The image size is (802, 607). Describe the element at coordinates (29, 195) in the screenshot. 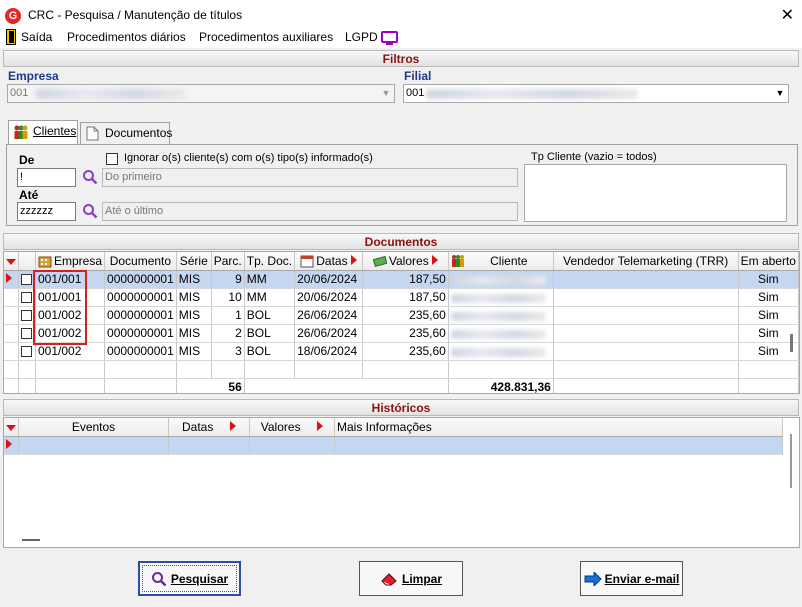

I see `ate-label: Até` at that location.